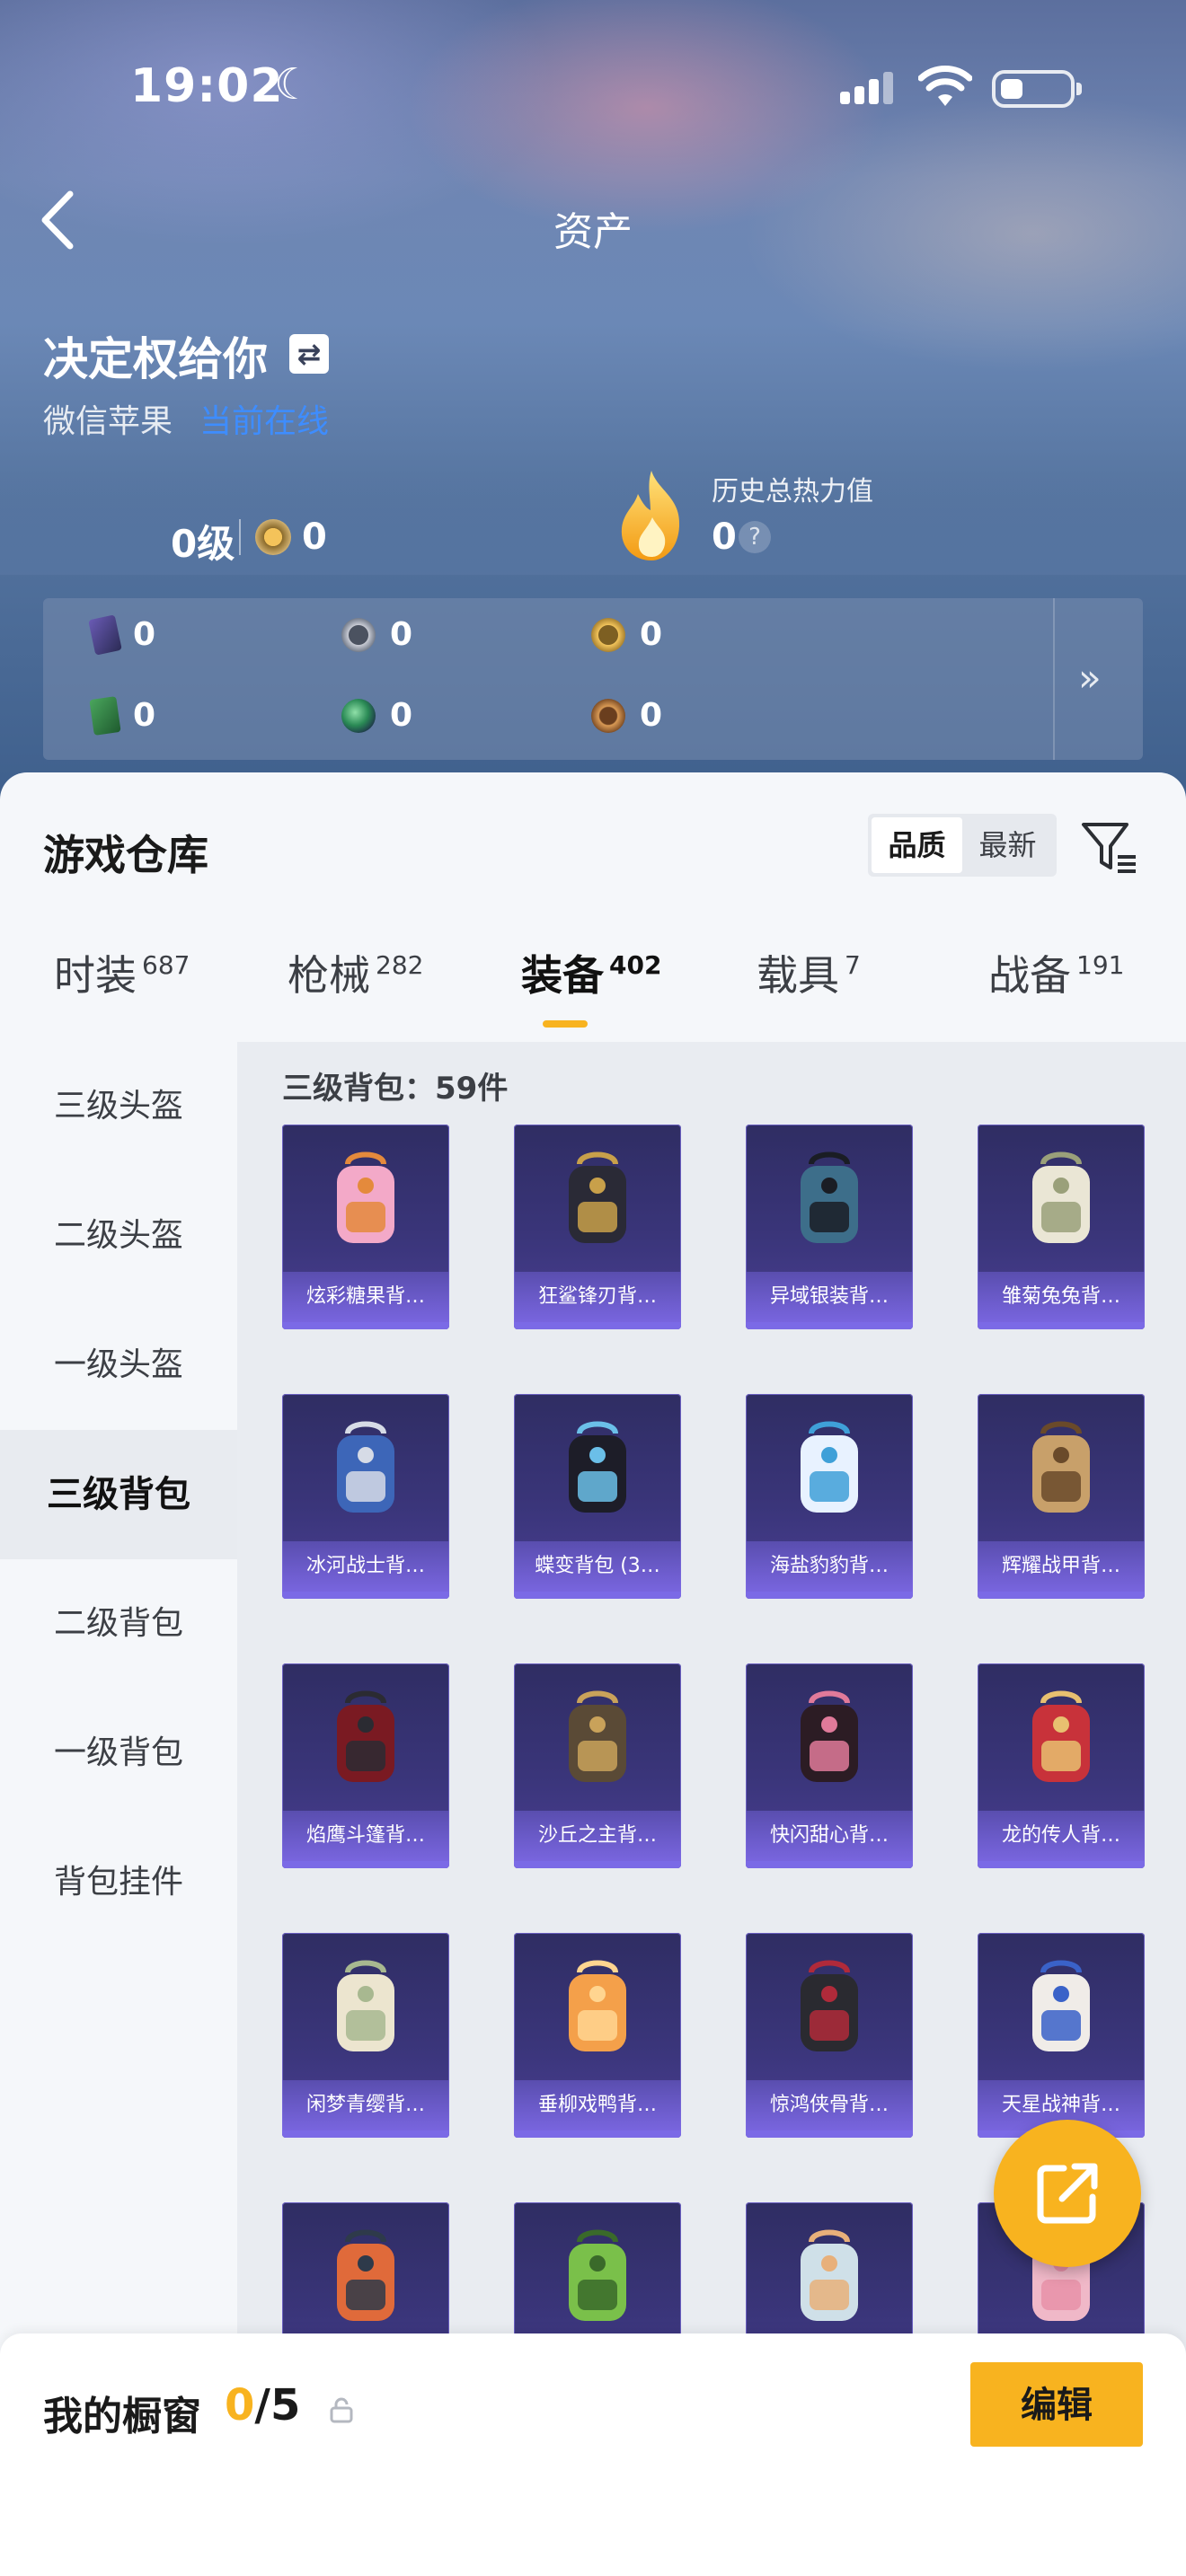 This screenshot has width=1186, height=2576. What do you see at coordinates (118, 1624) in the screenshot?
I see `side-item-backpack-2: 二级背包` at bounding box center [118, 1624].